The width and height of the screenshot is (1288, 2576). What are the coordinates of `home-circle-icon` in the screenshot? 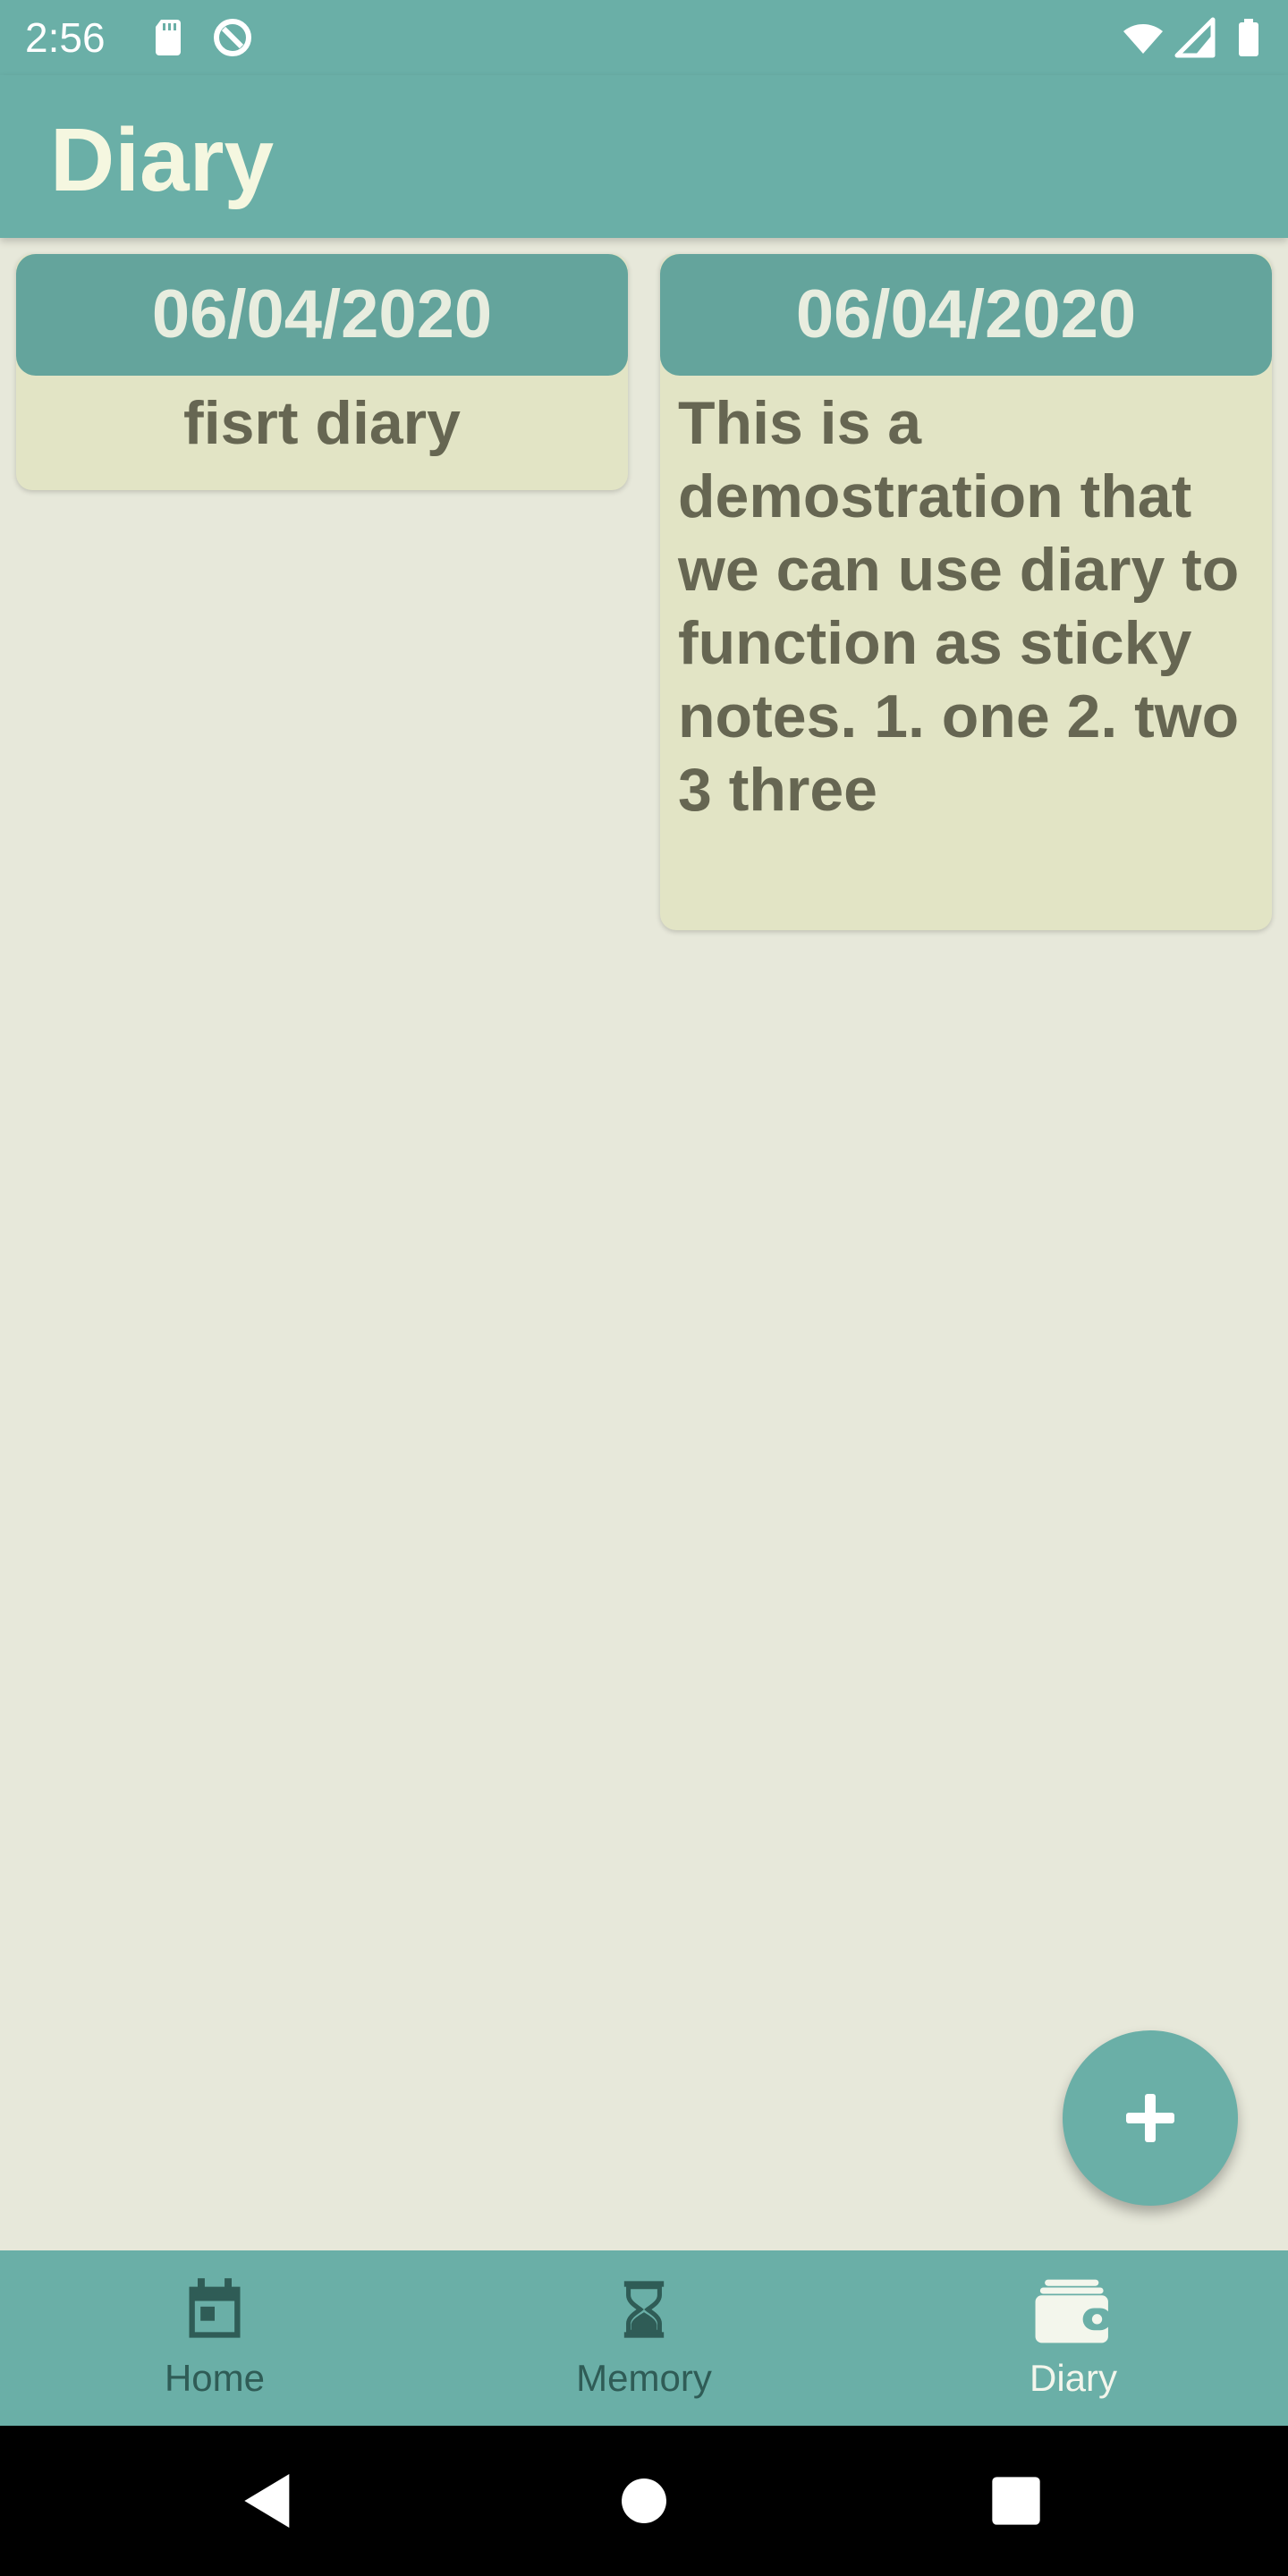 It's located at (644, 2501).